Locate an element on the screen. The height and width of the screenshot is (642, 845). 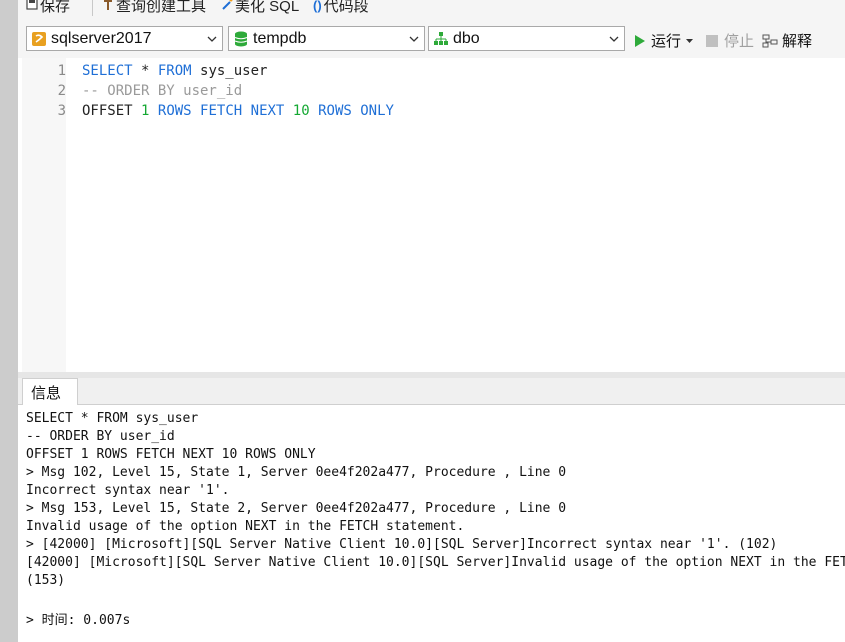
output-line: (153) is located at coordinates (46, 580).